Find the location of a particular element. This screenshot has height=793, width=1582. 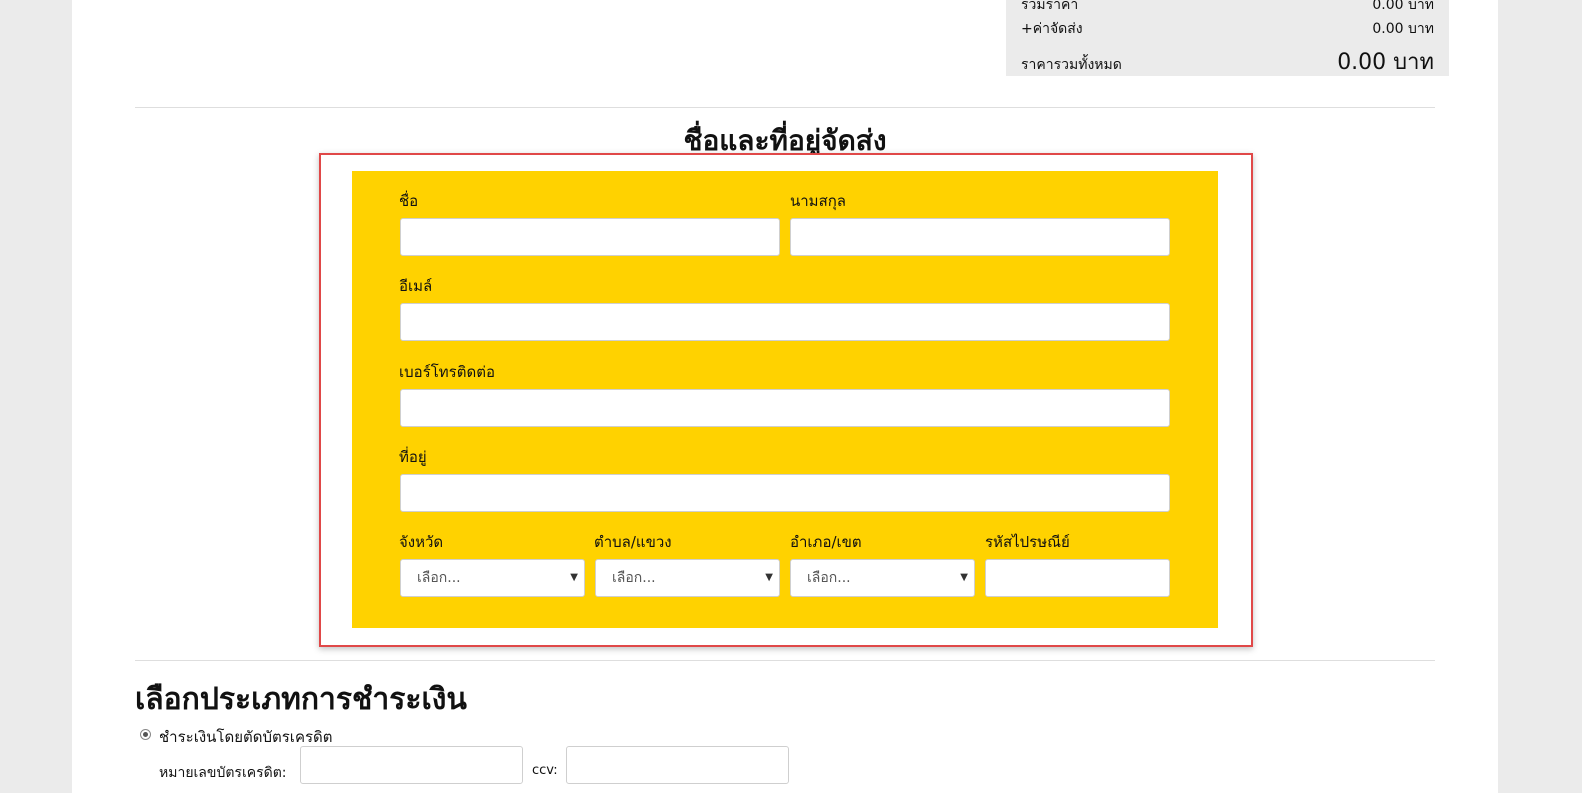

summary-shipping-row: +ค่าจัดส่ง 0.00 บาท is located at coordinates (1227, 29).